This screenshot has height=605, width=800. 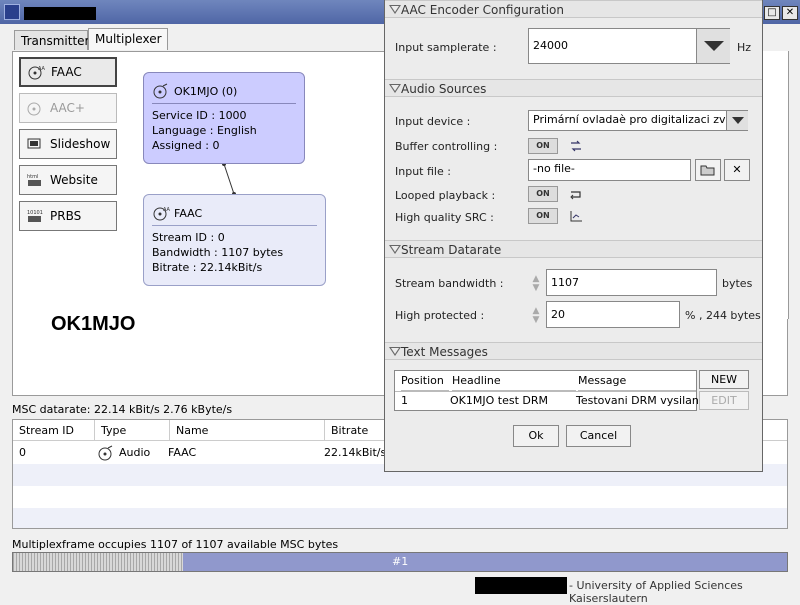 I want to click on source-label: FAAC, so click(x=66, y=72).